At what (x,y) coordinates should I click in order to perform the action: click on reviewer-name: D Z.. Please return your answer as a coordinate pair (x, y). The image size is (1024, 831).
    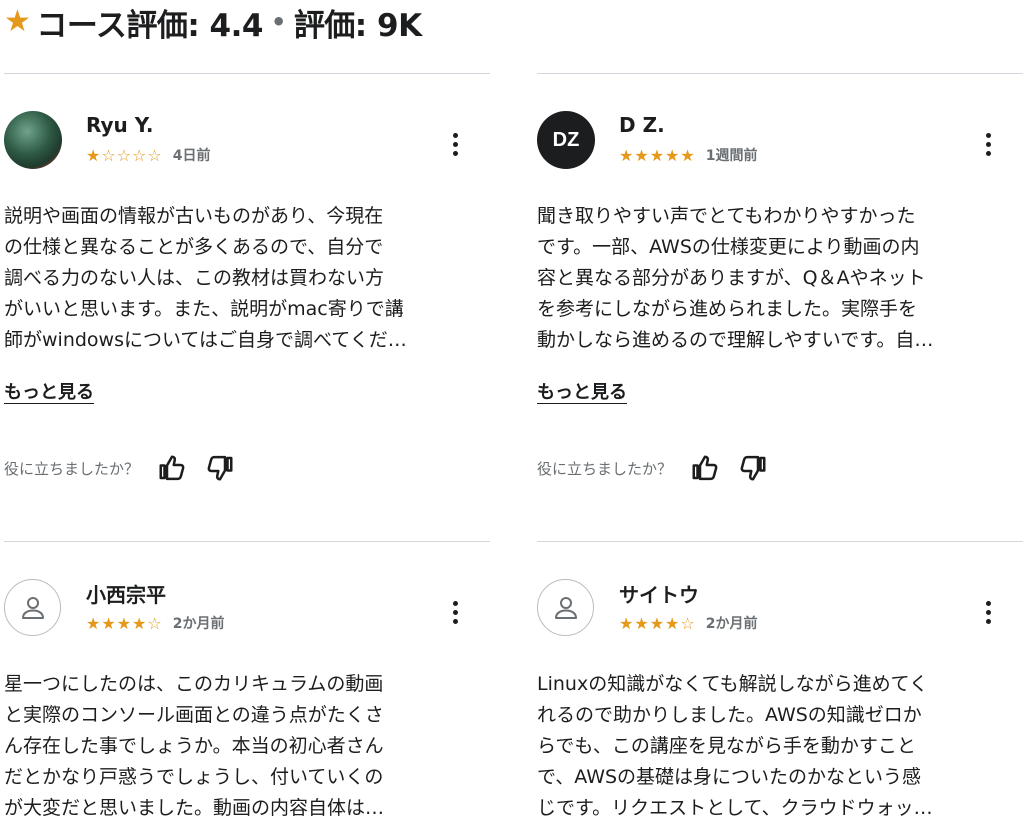
    Looking at the image, I should click on (642, 125).